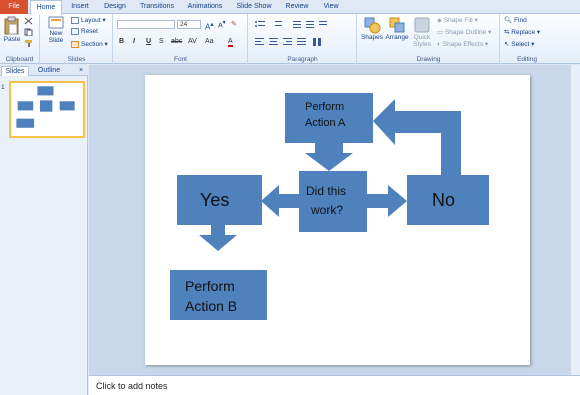 The image size is (580, 395). Describe the element at coordinates (157, 7) in the screenshot. I see `tab-transitions: Transitions` at that location.